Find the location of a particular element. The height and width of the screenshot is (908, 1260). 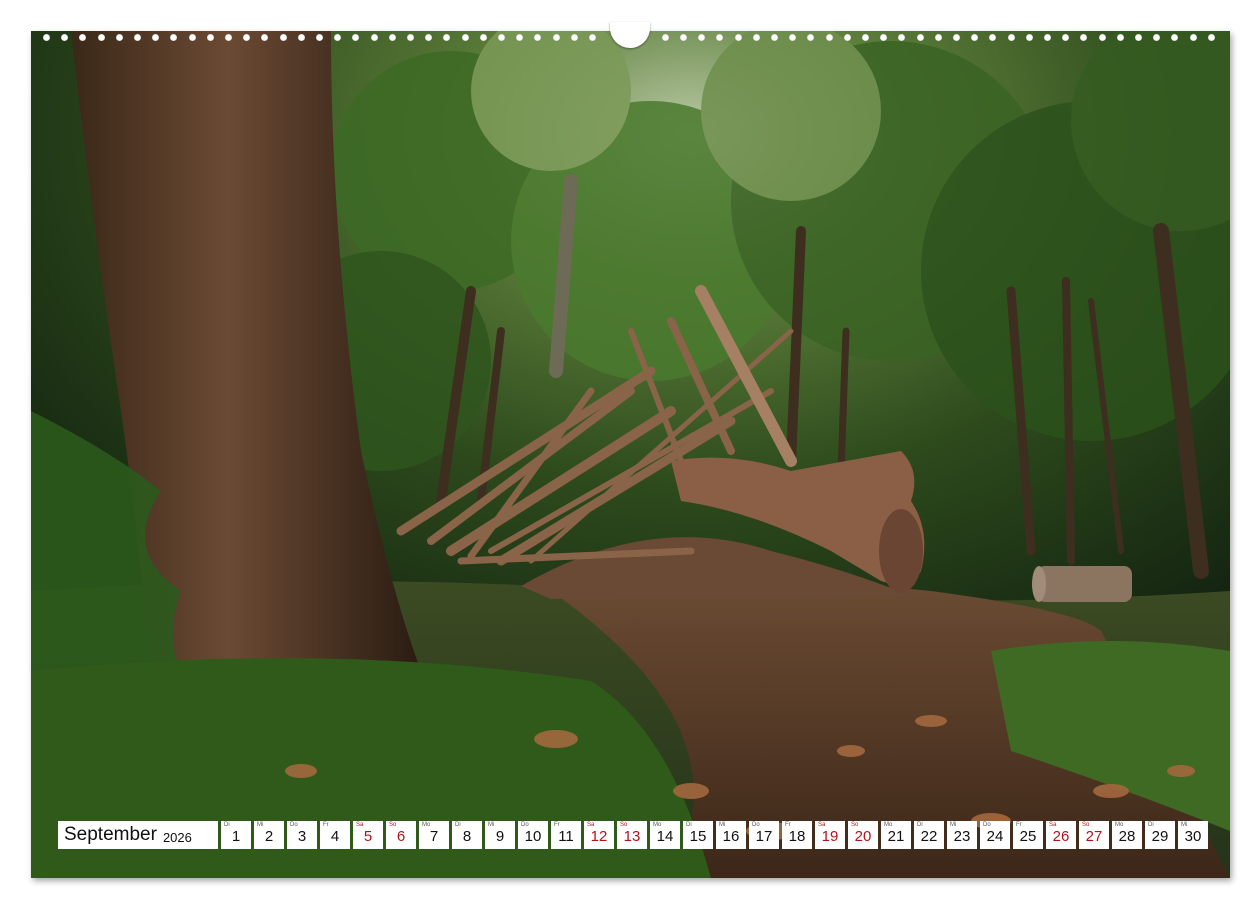

day-number: 4 is located at coordinates (335, 836).